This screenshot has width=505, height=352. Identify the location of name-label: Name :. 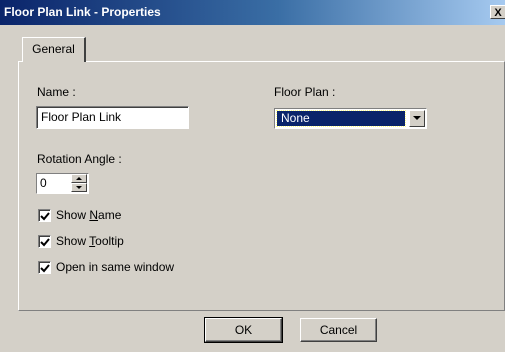
(56, 92).